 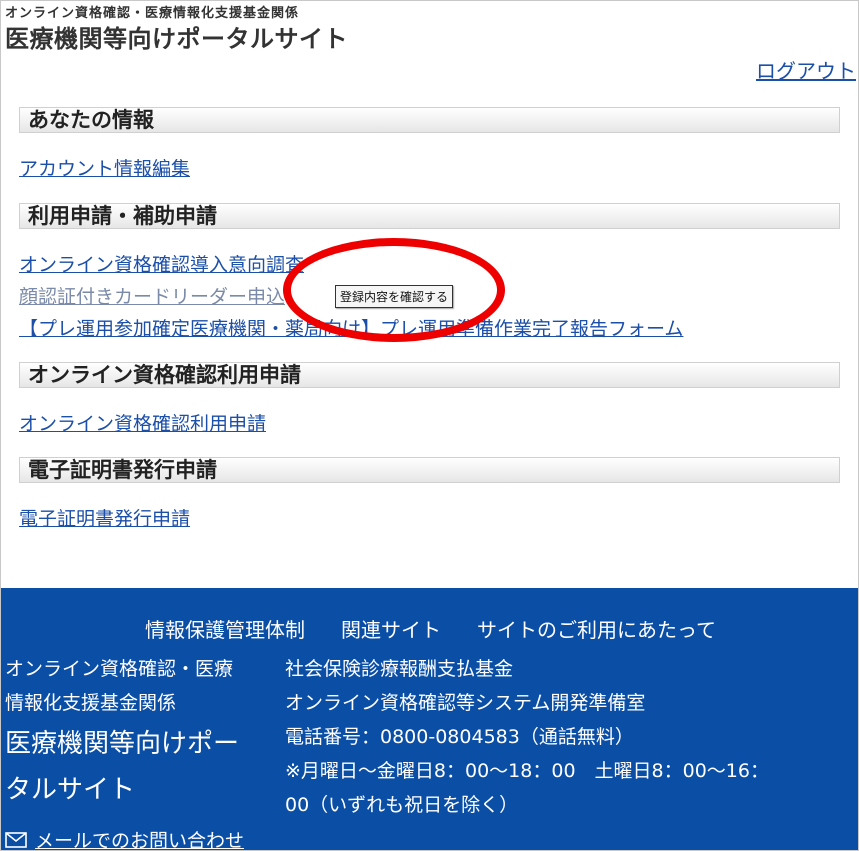 I want to click on footer-mail-row: メールでのお問い合わせ, so click(x=124, y=838).